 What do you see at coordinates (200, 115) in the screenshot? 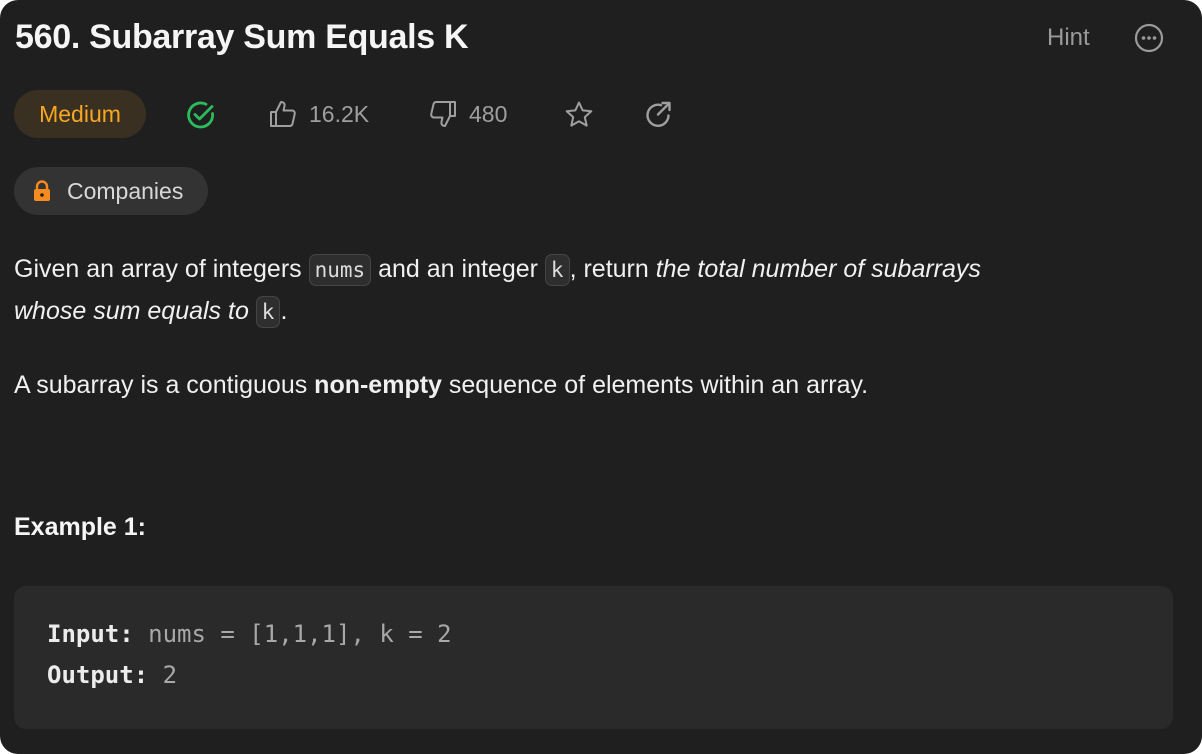
I see `check-circle-icon` at bounding box center [200, 115].